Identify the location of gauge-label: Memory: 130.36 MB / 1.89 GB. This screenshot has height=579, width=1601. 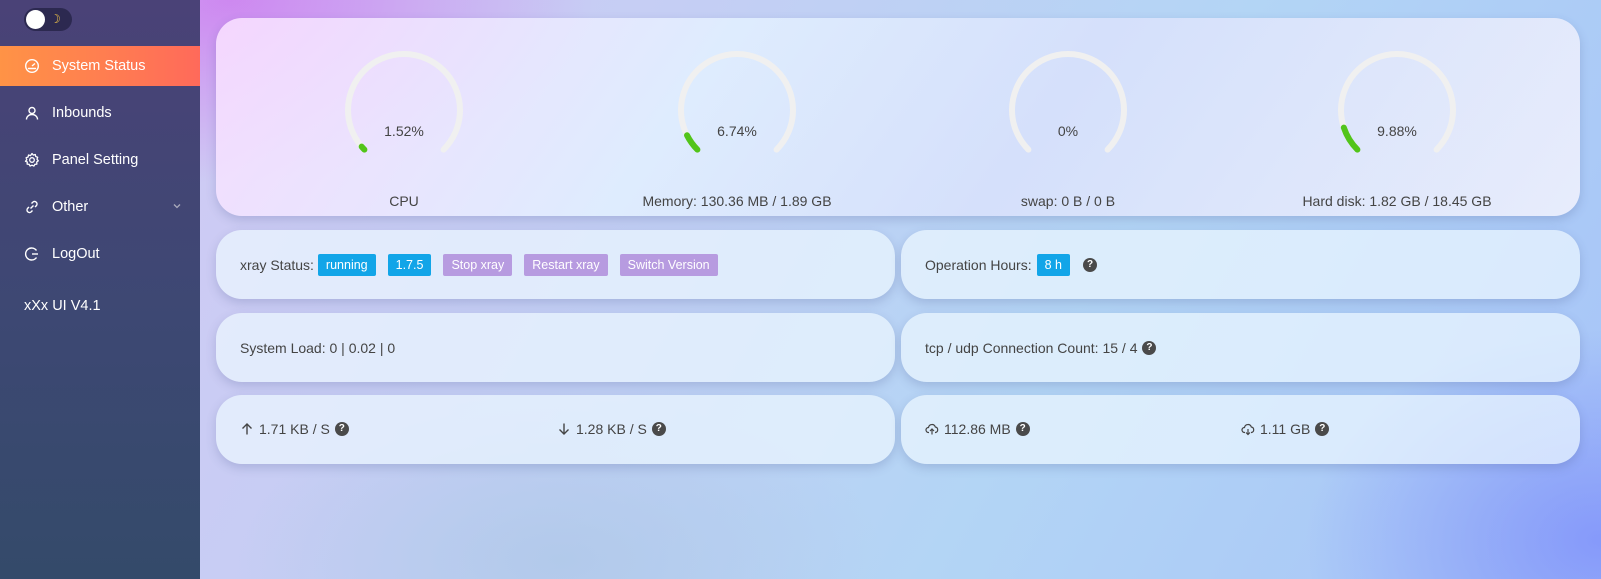
(737, 201).